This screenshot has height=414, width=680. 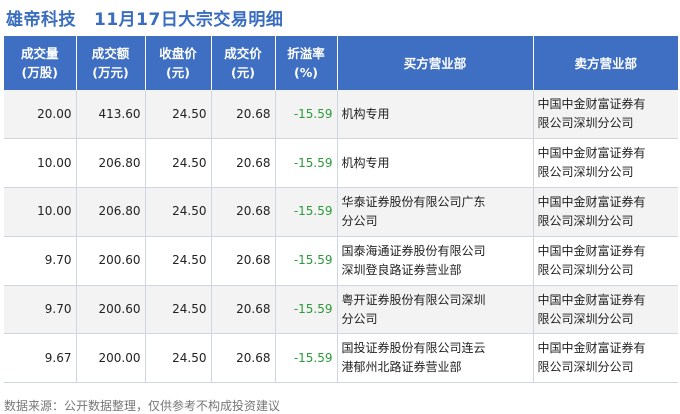 What do you see at coordinates (435, 63) in the screenshot?
I see `header-buyer: 买方营业部` at bounding box center [435, 63].